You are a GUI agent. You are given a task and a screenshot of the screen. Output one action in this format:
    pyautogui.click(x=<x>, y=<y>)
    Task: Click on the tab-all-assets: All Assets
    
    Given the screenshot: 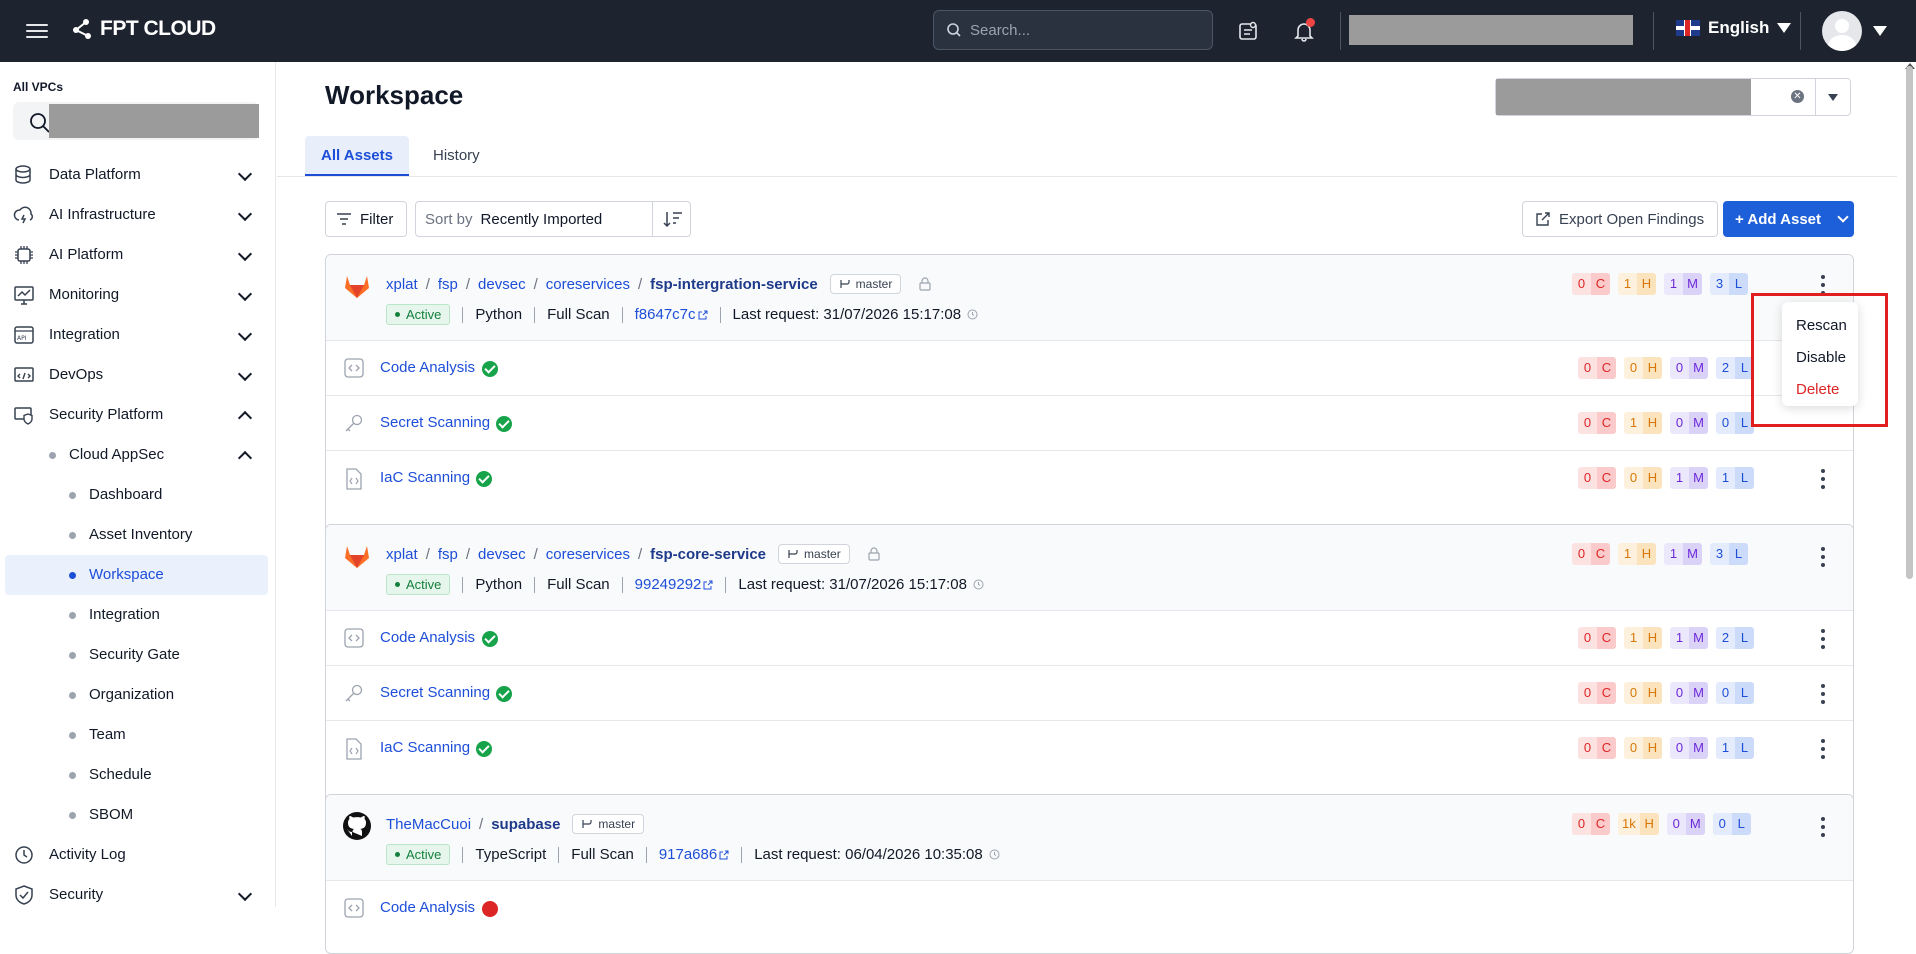 What is the action you would take?
    pyautogui.click(x=357, y=156)
    